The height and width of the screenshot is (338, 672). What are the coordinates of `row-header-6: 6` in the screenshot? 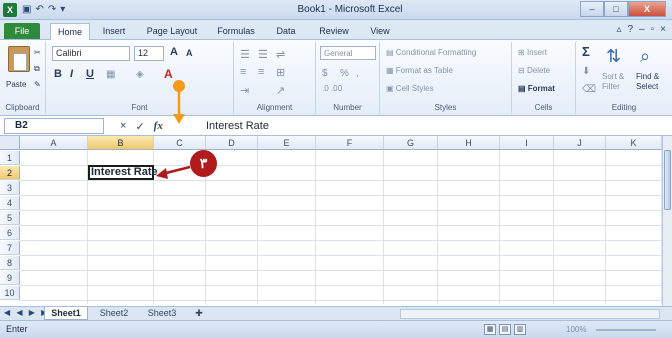 It's located at (10, 233).